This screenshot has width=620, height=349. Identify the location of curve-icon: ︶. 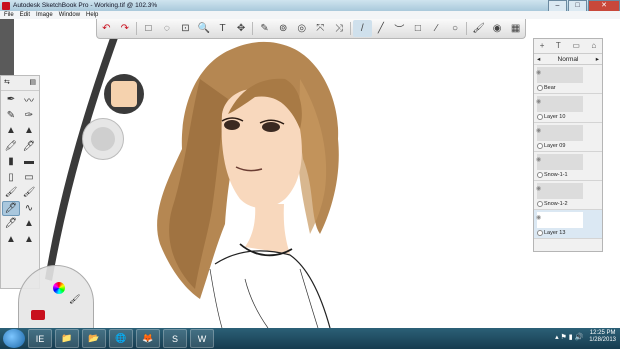
(399, 28).